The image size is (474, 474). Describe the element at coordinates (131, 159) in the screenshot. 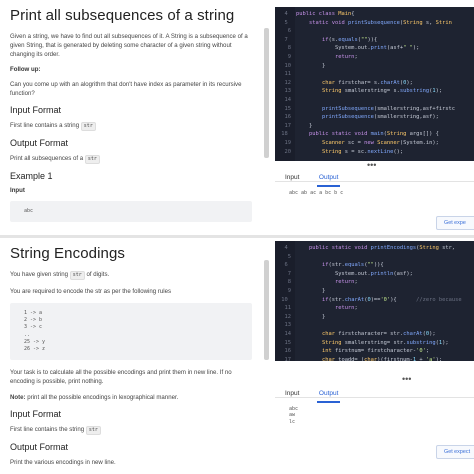

I see `output-format-text: Print all subsequences of a str` at that location.